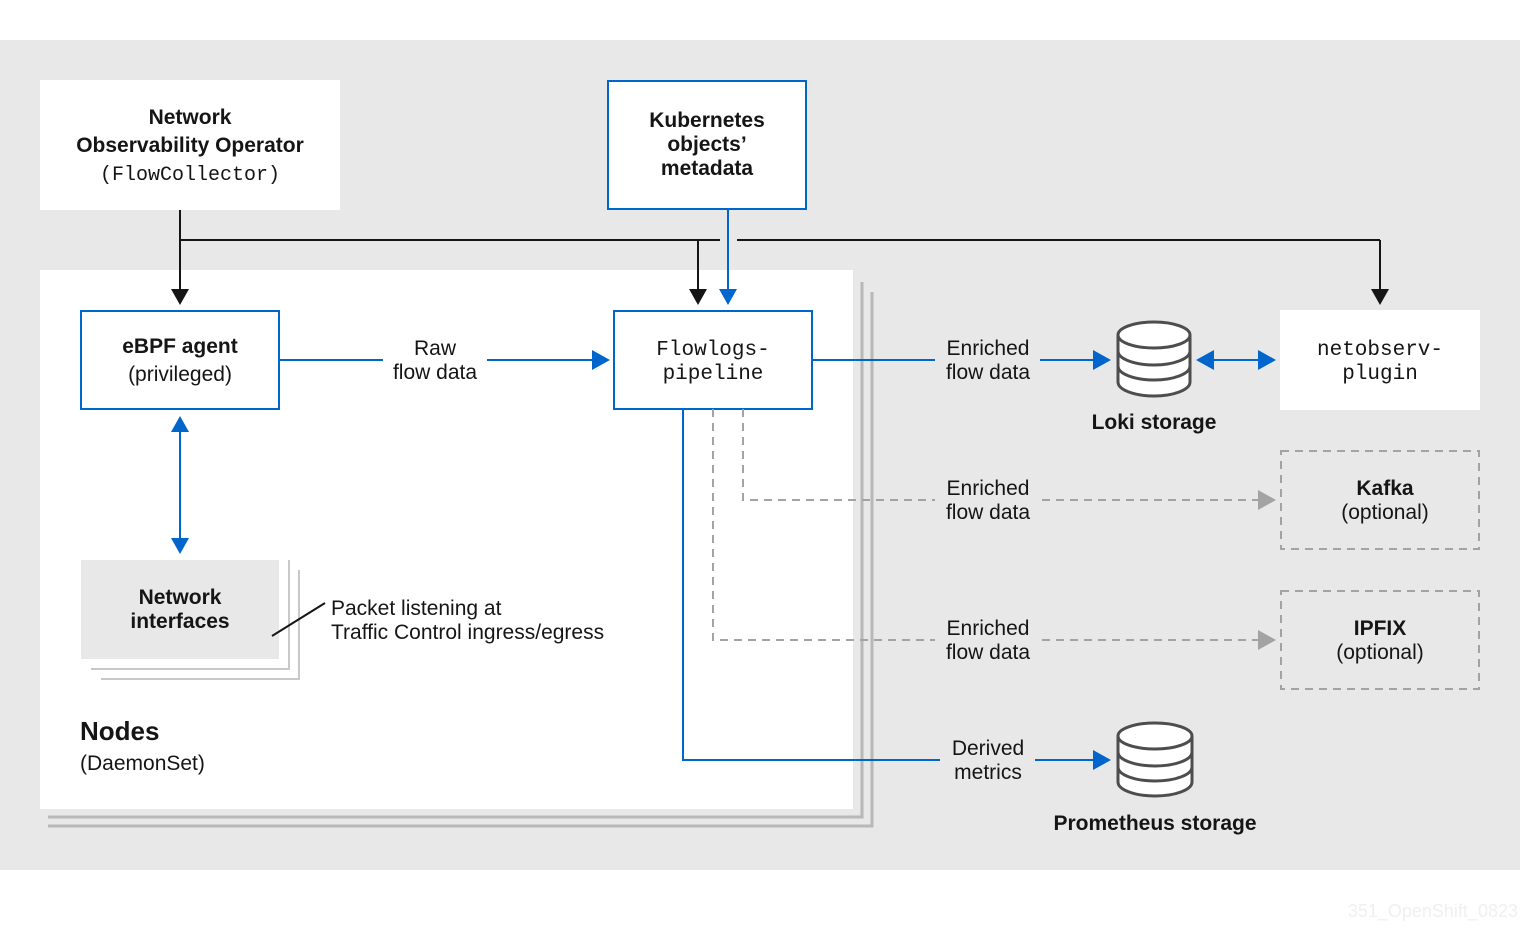  Describe the element at coordinates (180, 374) in the screenshot. I see `ebpf-agent-subtitle: (privileged)` at that location.